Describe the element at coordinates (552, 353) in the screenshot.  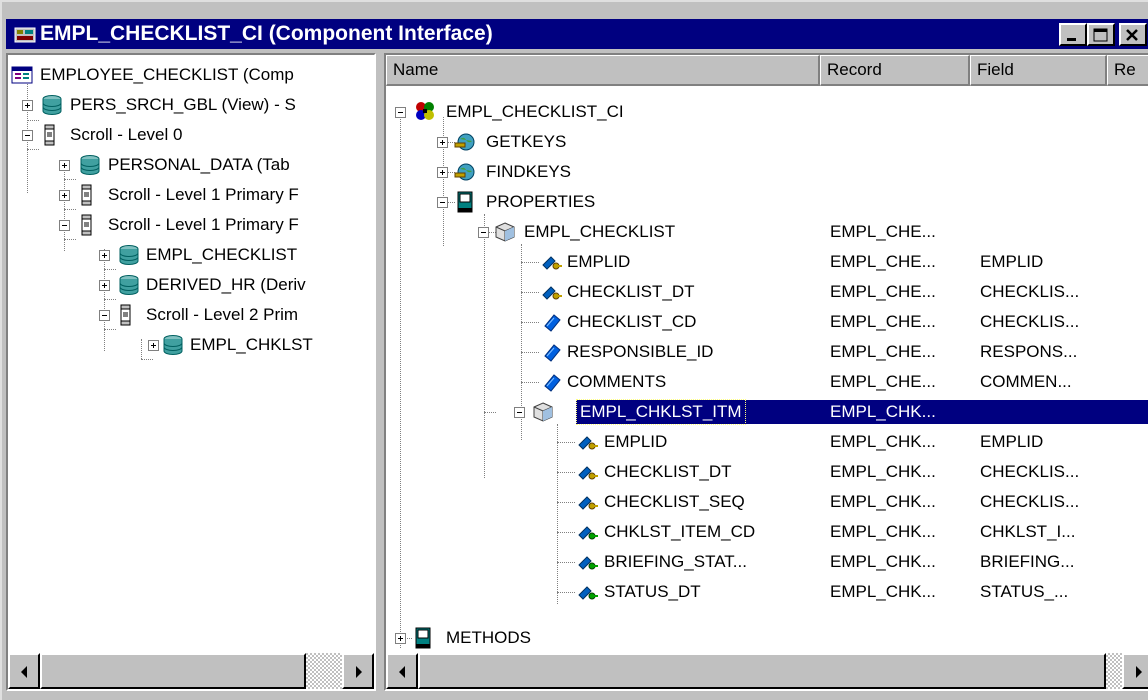
I see `property-icon` at that location.